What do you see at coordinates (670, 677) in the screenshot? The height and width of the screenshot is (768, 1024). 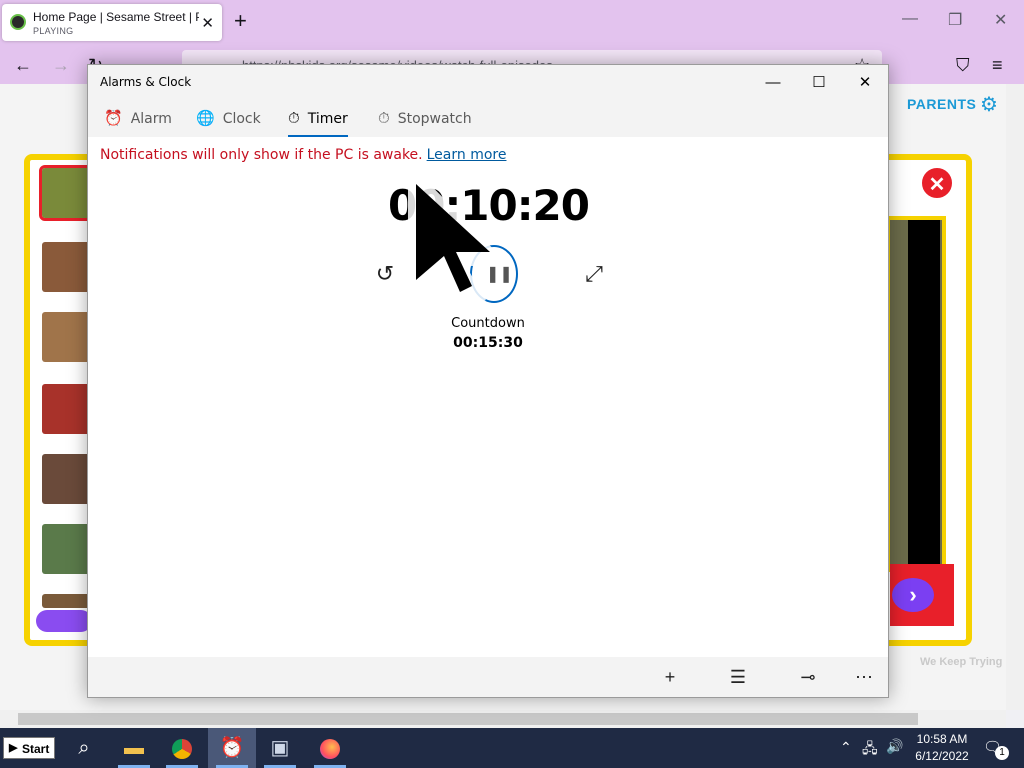 I see `add-timer-icon: +` at bounding box center [670, 677].